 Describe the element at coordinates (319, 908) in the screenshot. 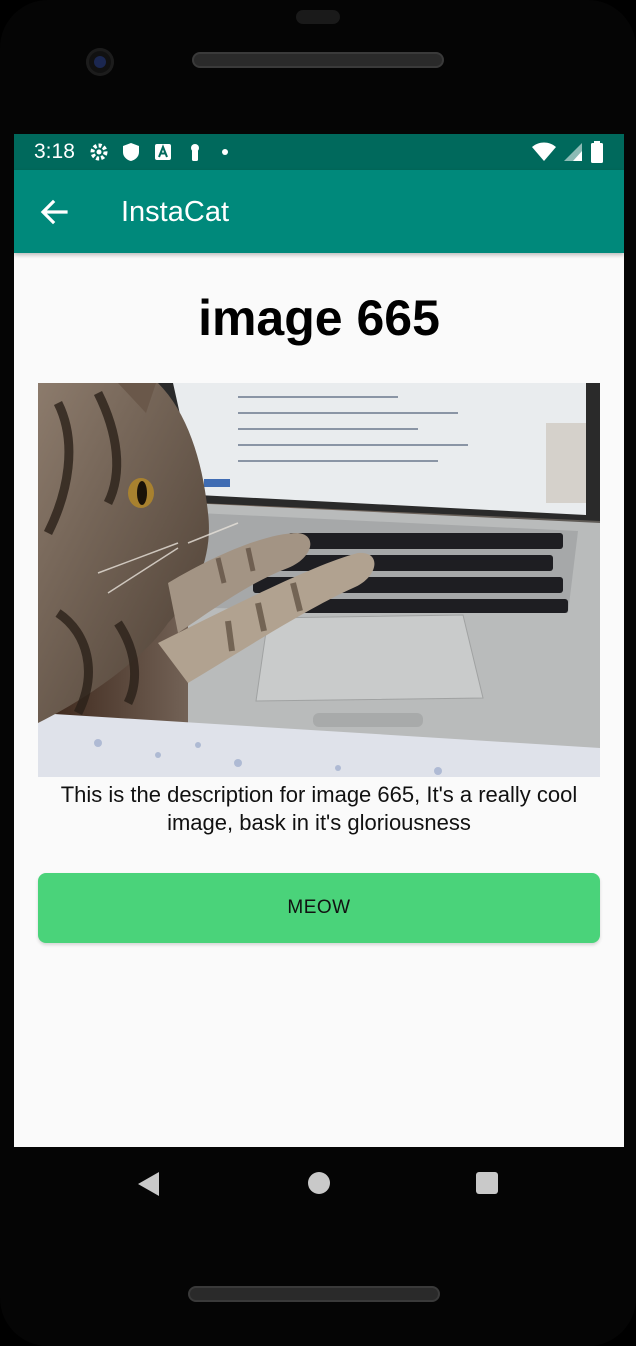

I see `meow-button: MEOW` at that location.